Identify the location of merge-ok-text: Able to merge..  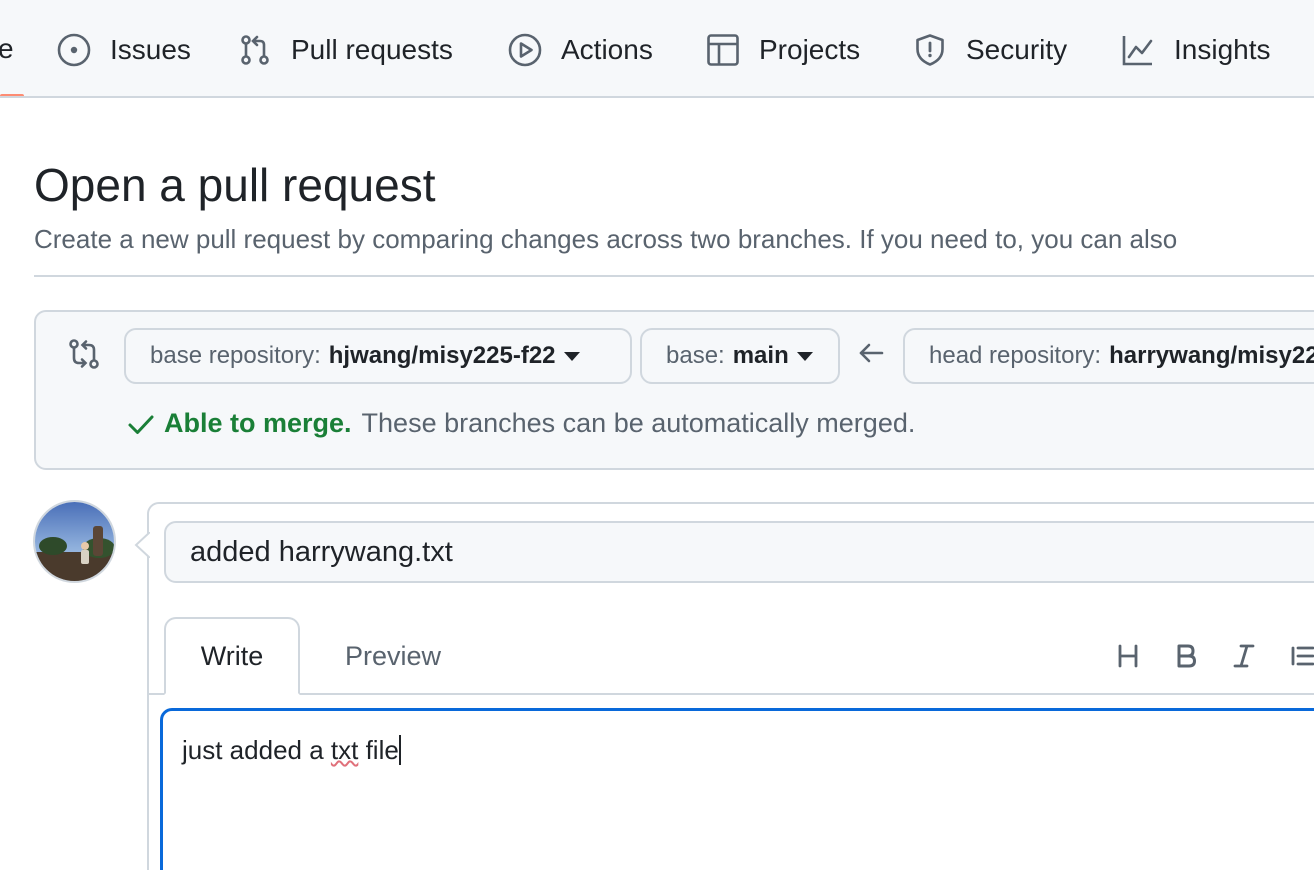
(258, 423).